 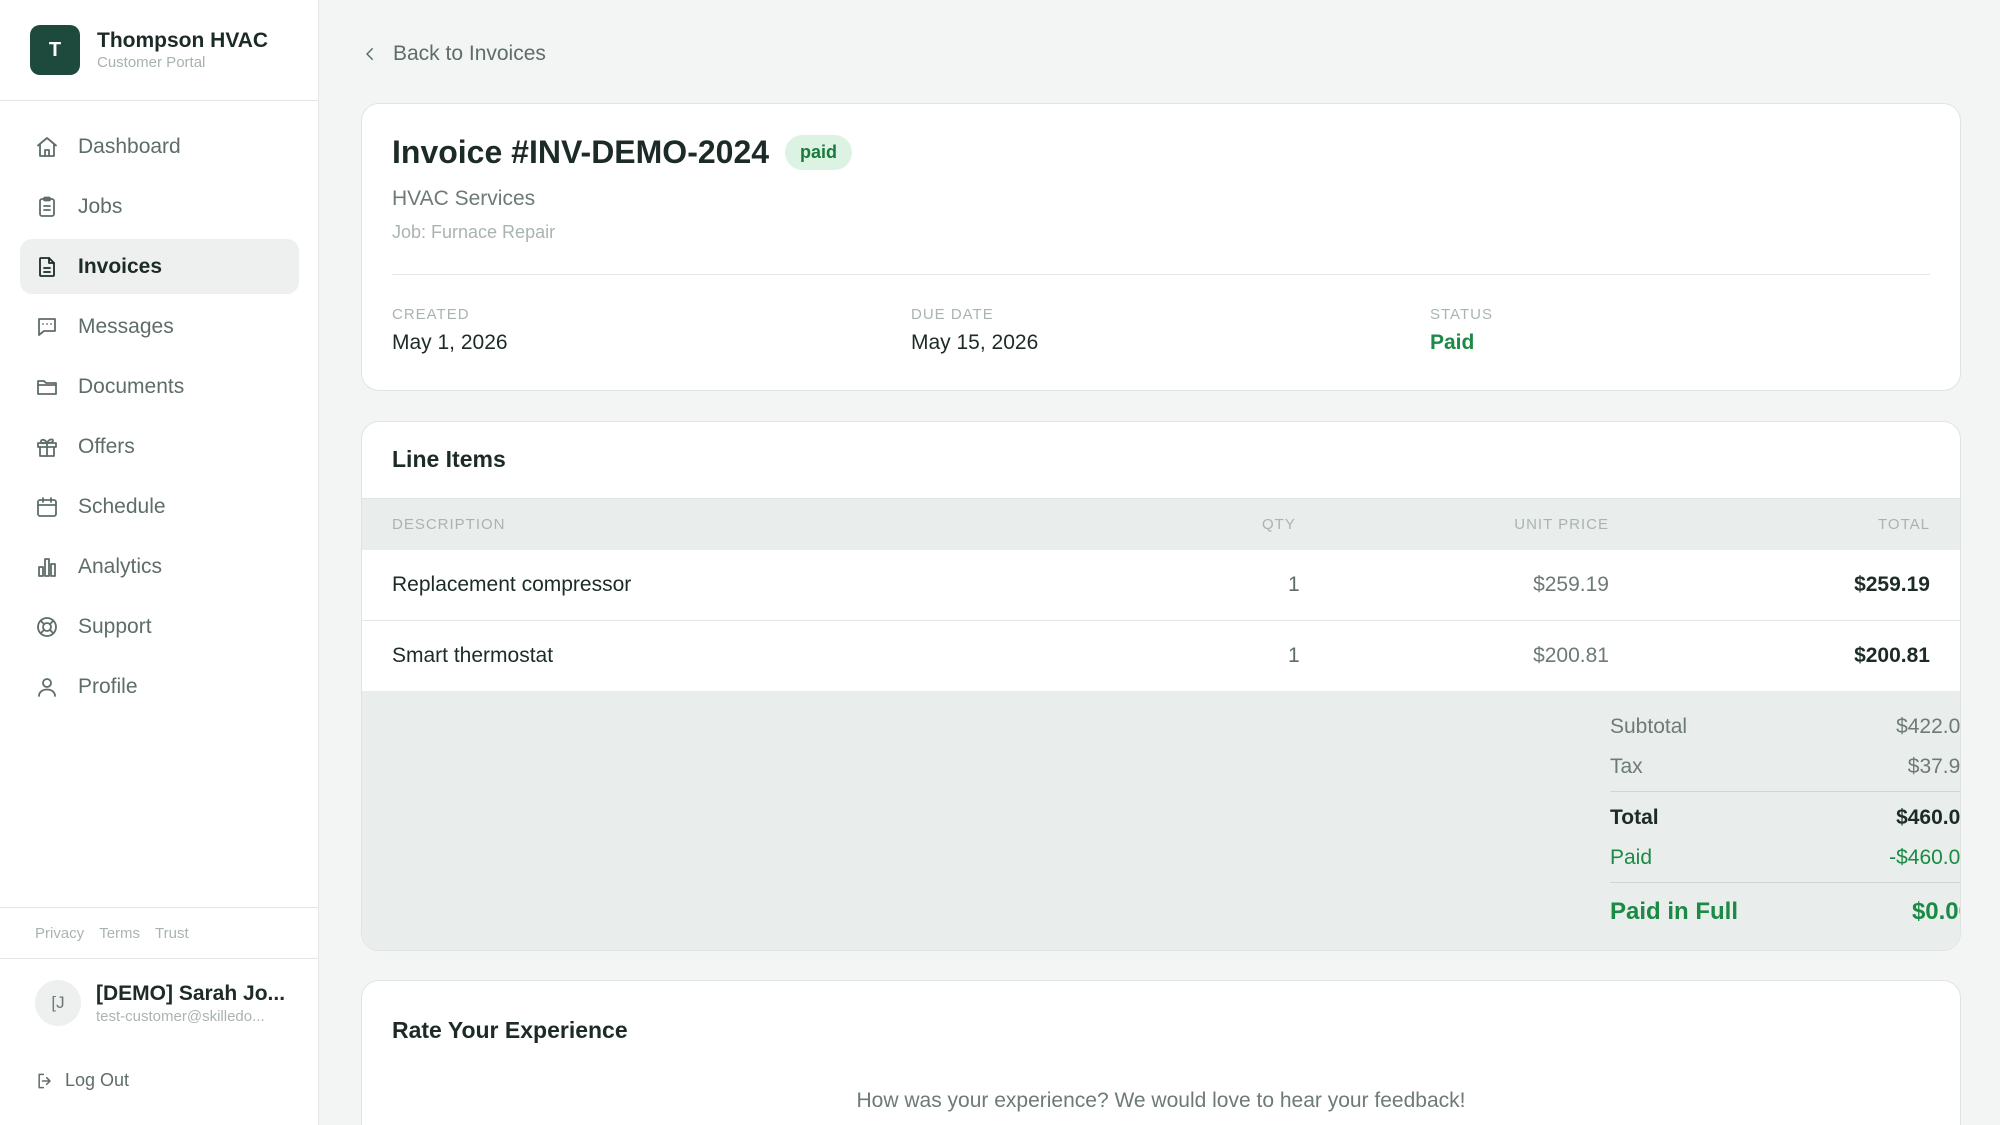 What do you see at coordinates (47, 447) in the screenshot?
I see `gift-icon` at bounding box center [47, 447].